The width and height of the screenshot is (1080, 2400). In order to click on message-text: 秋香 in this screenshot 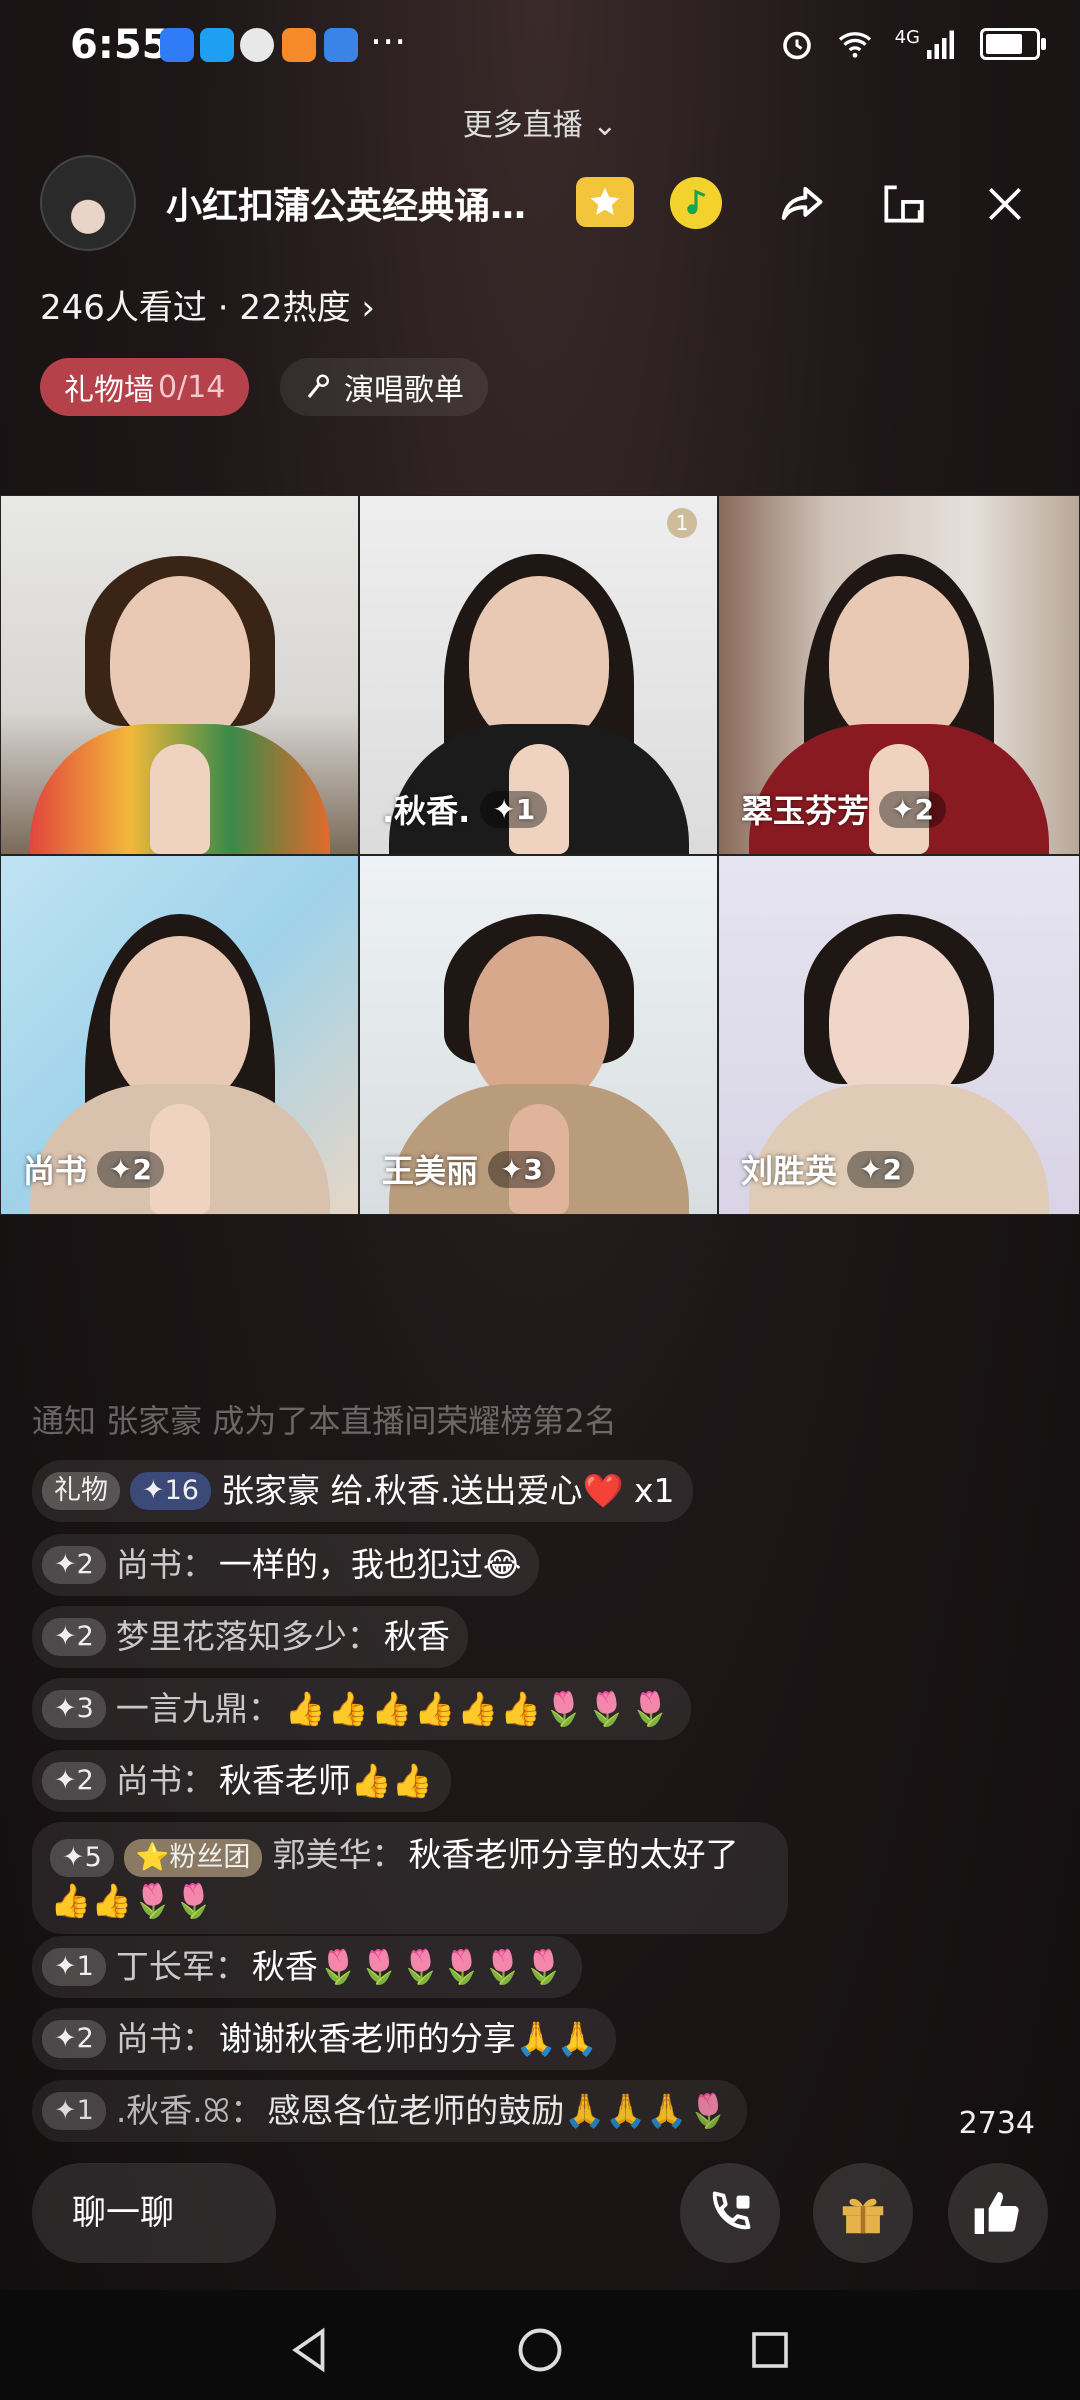, I will do `click(416, 1636)`.